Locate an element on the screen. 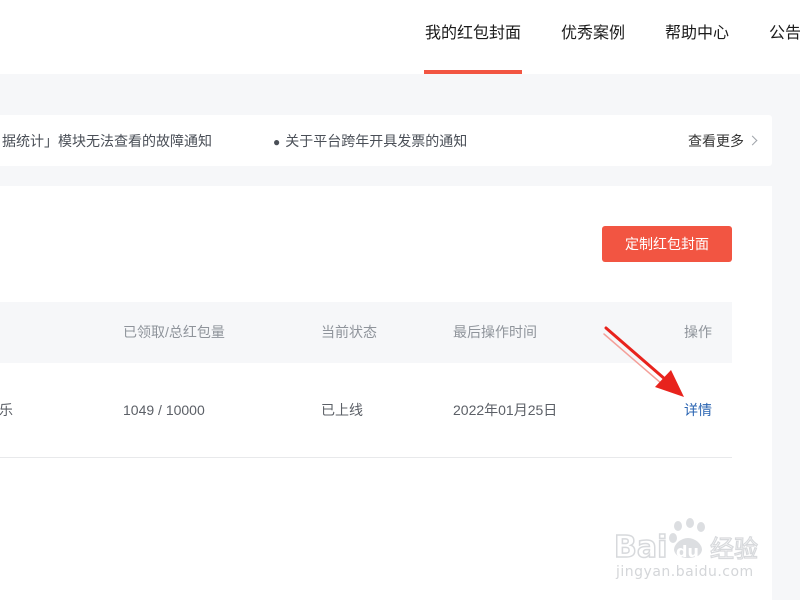  view-more-link: 查看更多 is located at coordinates (723, 141).